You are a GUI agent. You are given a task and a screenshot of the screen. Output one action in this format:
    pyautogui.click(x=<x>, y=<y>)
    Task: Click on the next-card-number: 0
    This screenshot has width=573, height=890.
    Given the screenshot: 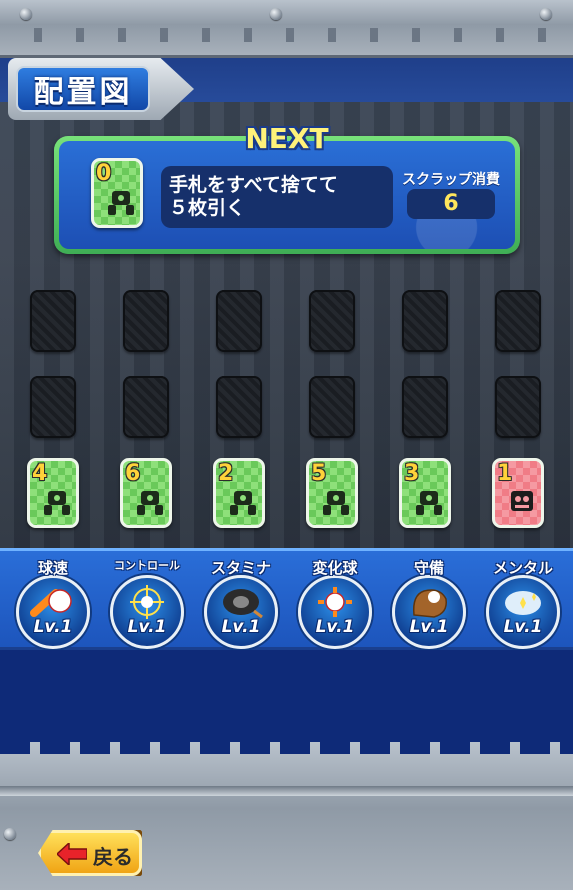 What is the action you would take?
    pyautogui.click(x=104, y=173)
    